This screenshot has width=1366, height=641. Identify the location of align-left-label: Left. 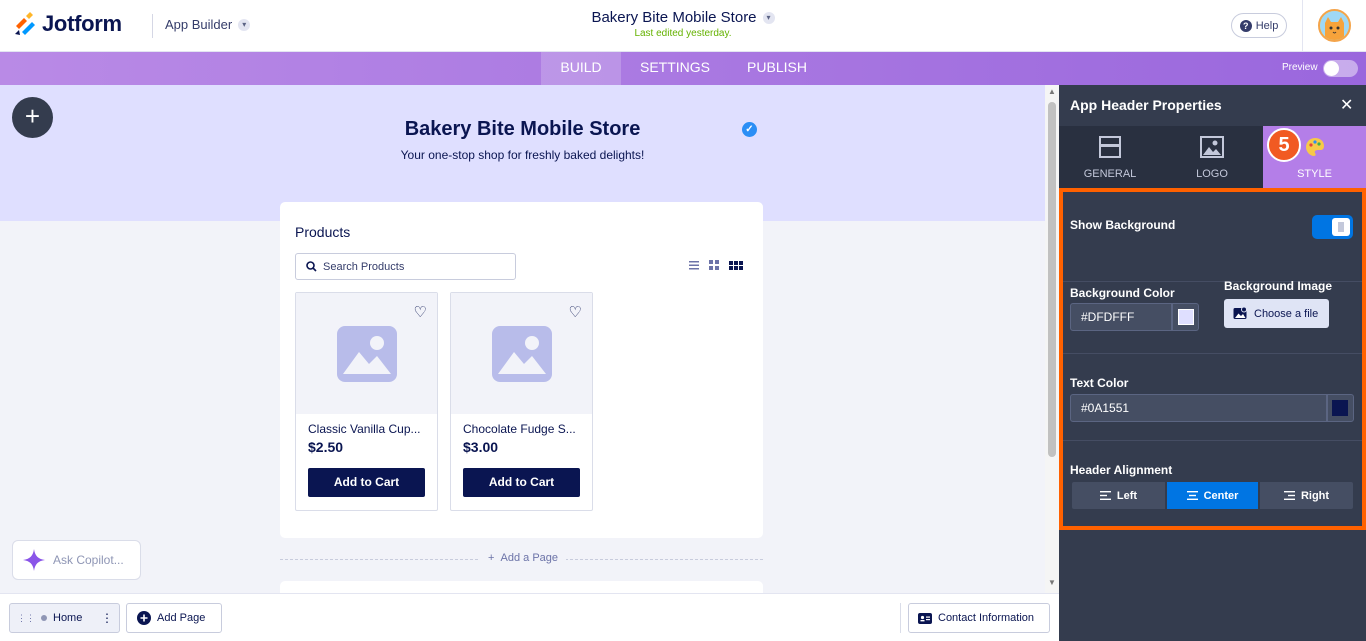
(1127, 495).